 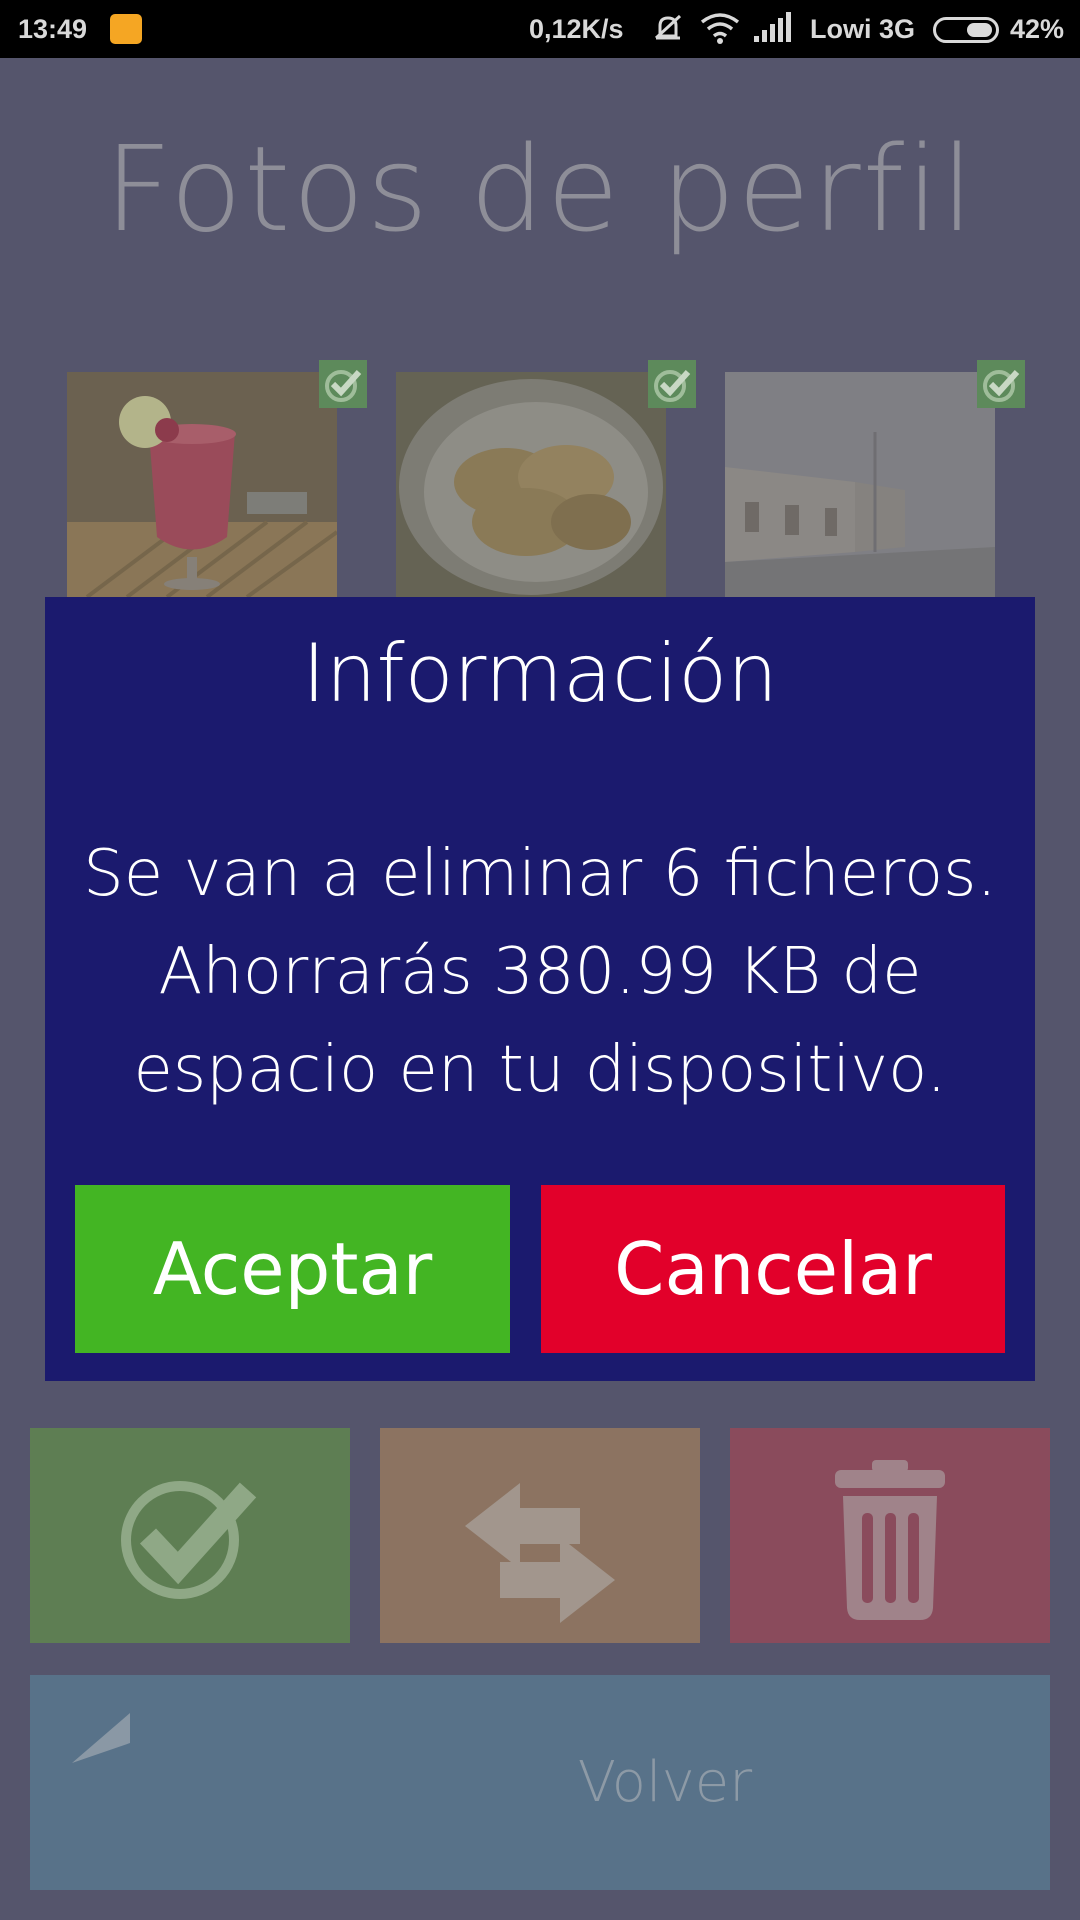 What do you see at coordinates (202, 484) in the screenshot?
I see `photo-thumbnail-cocktail` at bounding box center [202, 484].